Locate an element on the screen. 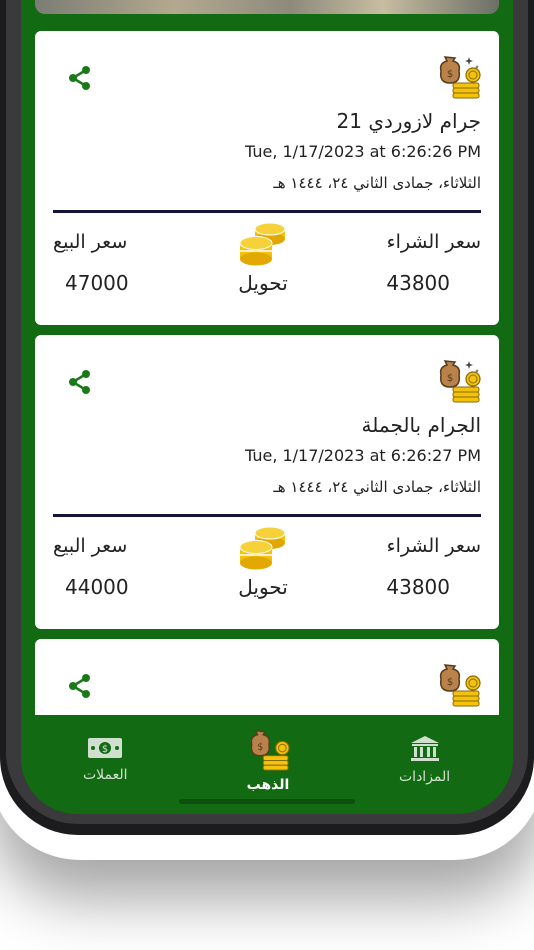 The image size is (534, 950). nav-label-auctions: المزادات is located at coordinates (425, 777).